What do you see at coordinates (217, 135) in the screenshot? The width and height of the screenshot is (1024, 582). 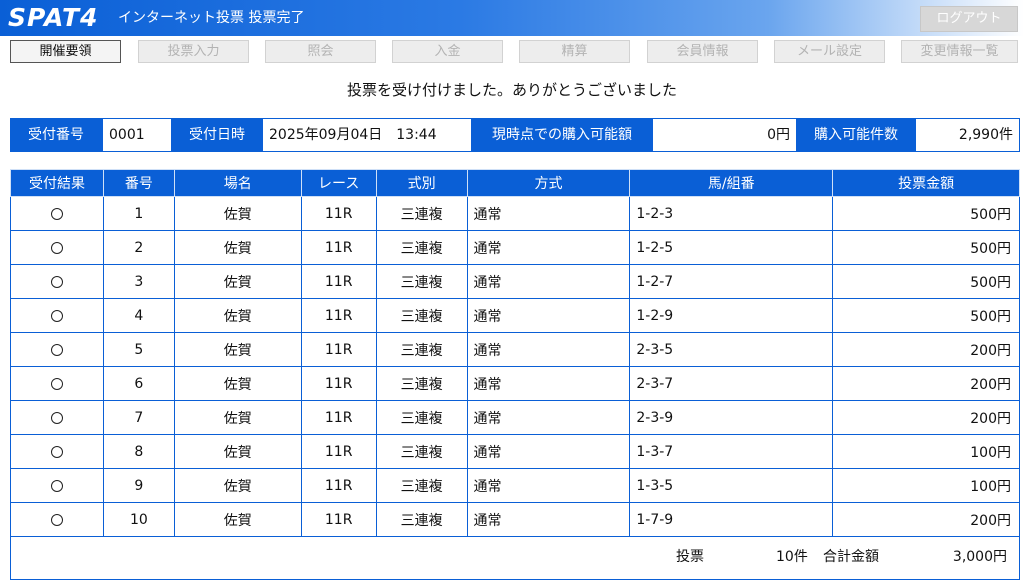 I see `receipt-time-label: 受付日時` at bounding box center [217, 135].